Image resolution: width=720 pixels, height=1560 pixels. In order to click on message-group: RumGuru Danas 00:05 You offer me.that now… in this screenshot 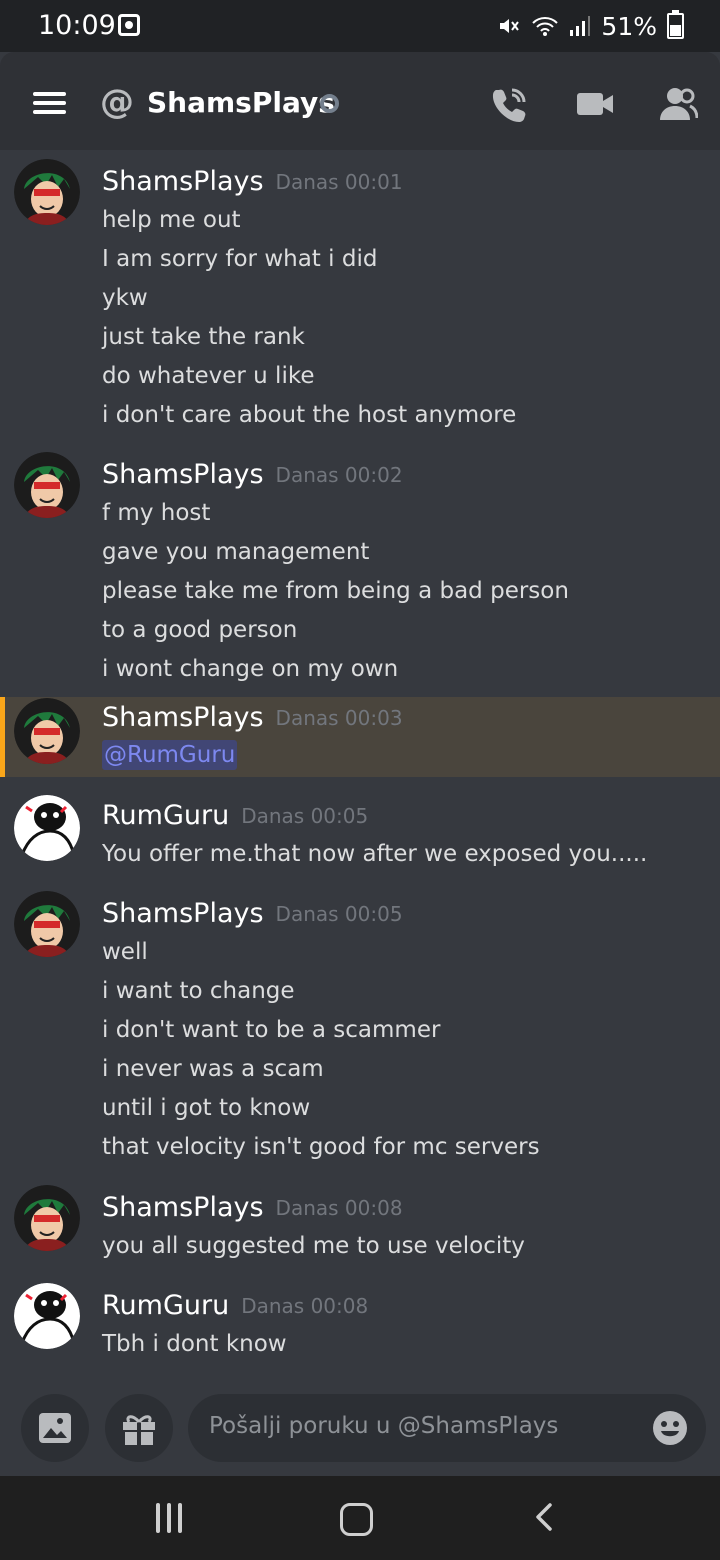, I will do `click(360, 826)`.